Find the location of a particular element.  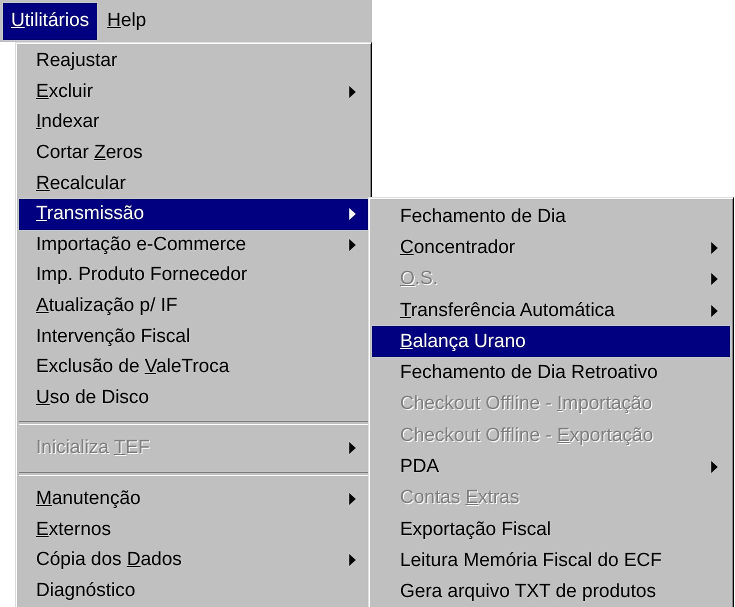

menu-item: Externos is located at coordinates (193, 529).